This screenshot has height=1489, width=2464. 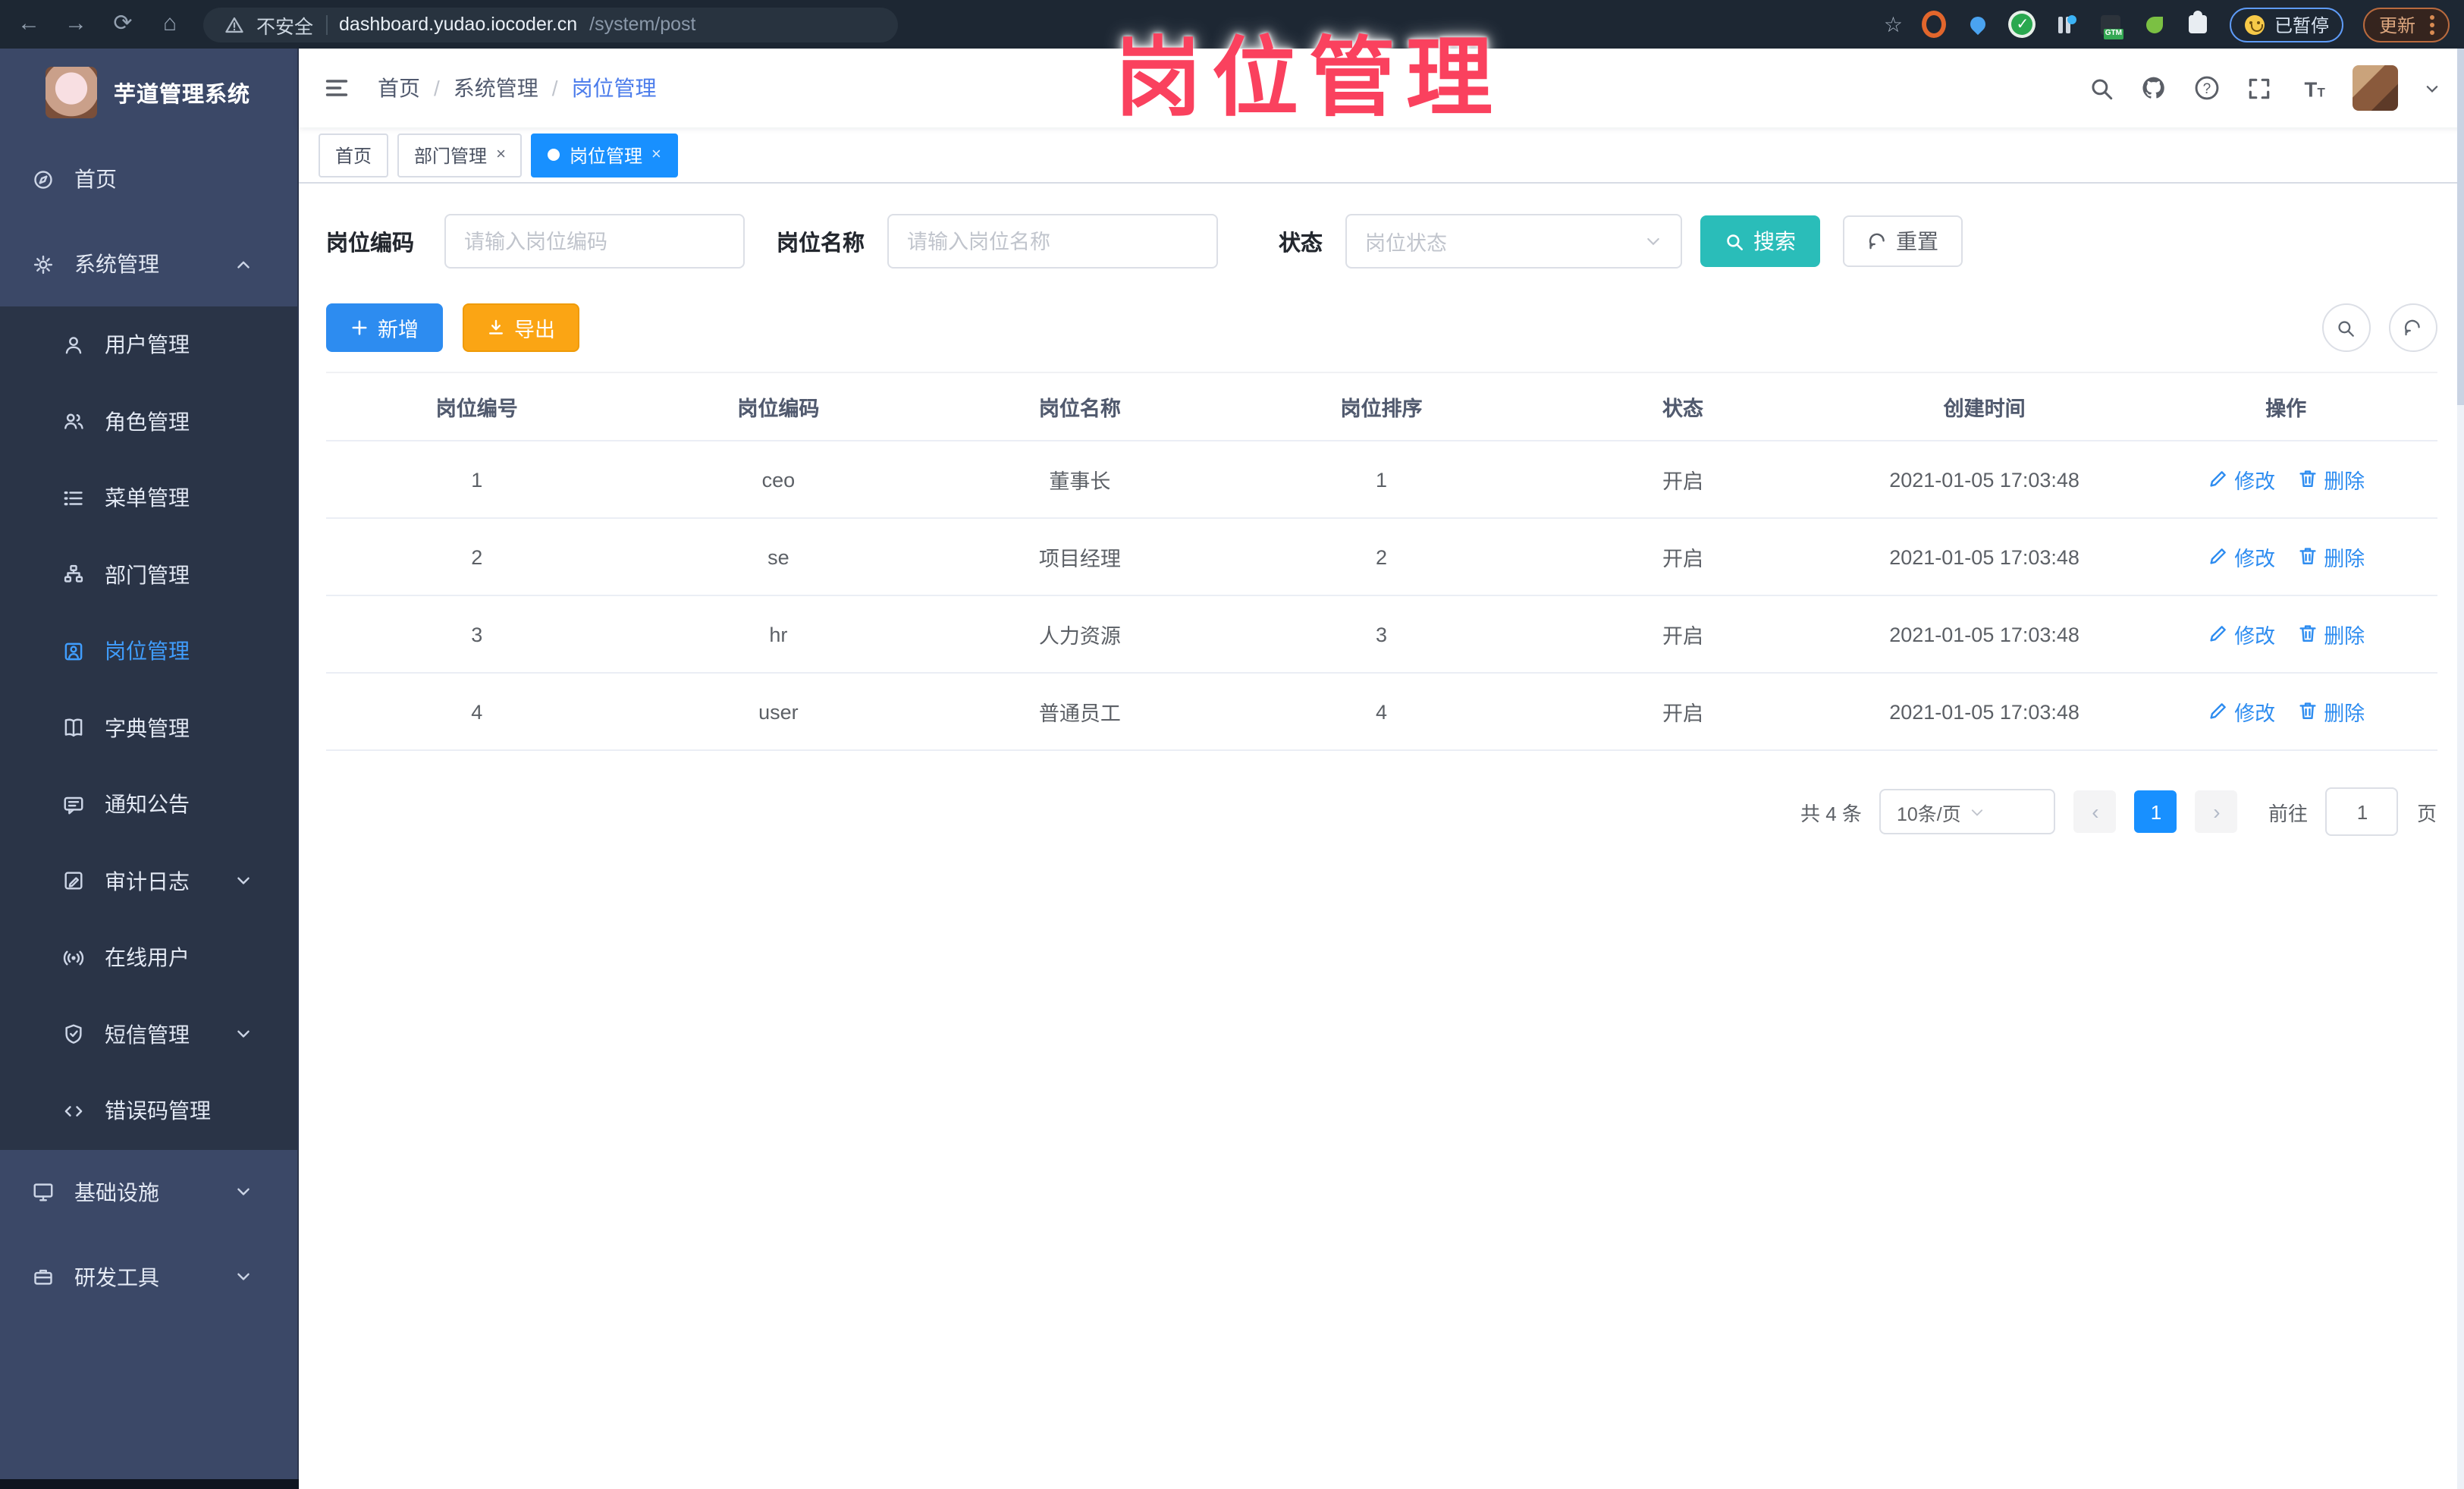 I want to click on bookmark-star-icon: ☆, so click(x=1894, y=24).